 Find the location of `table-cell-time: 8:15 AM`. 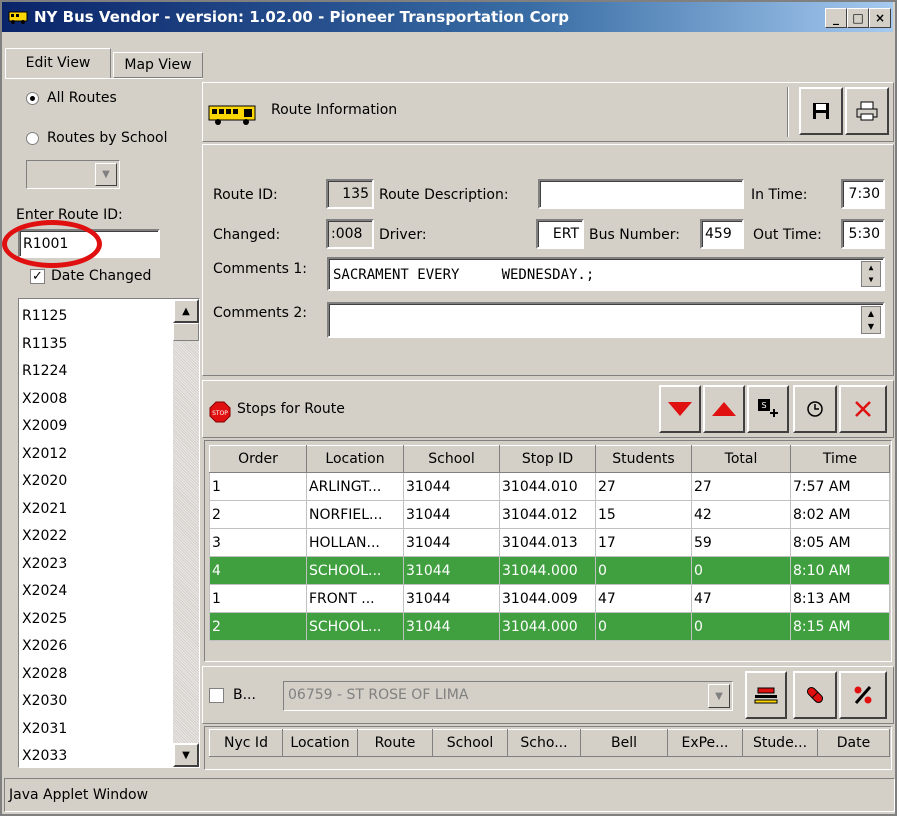

table-cell-time: 8:15 AM is located at coordinates (840, 626).